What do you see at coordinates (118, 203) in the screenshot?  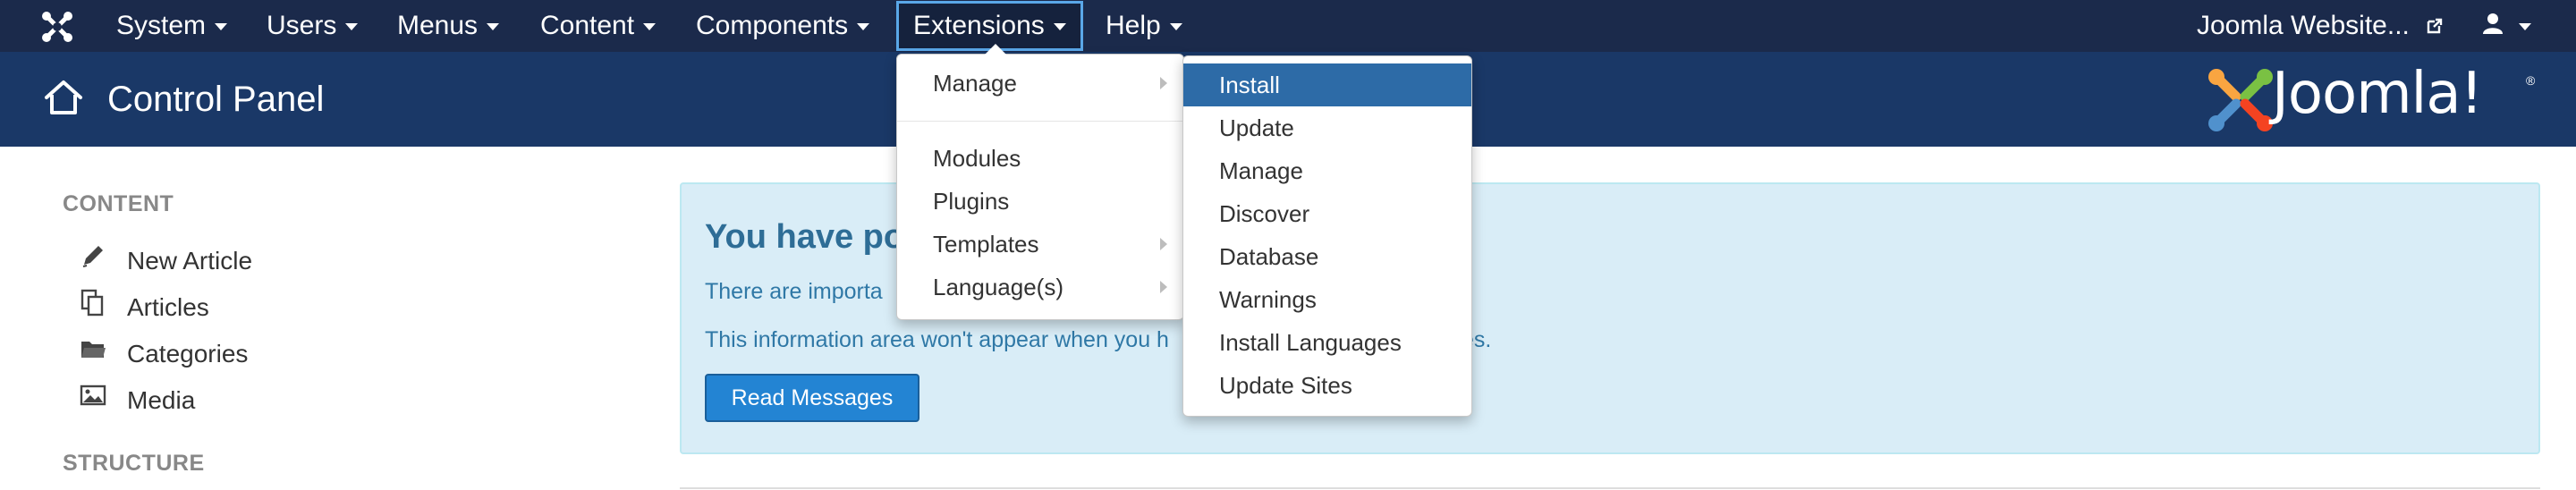 I see `sidebar-heading-content: CONTENT` at bounding box center [118, 203].